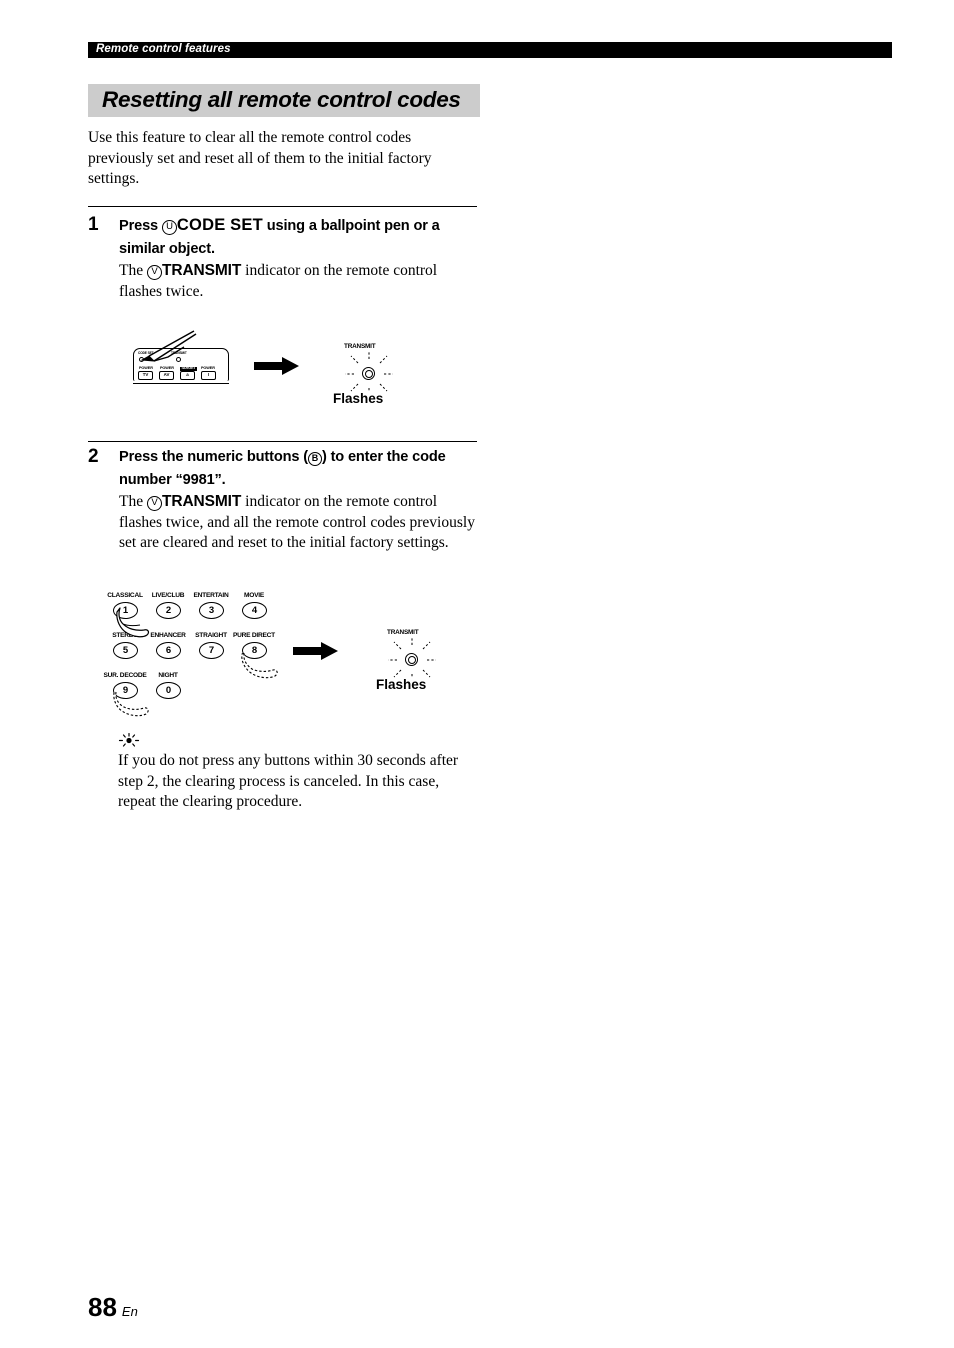 The image size is (954, 1348). What do you see at coordinates (254, 595) in the screenshot?
I see `key-label-4: MOVIE` at bounding box center [254, 595].